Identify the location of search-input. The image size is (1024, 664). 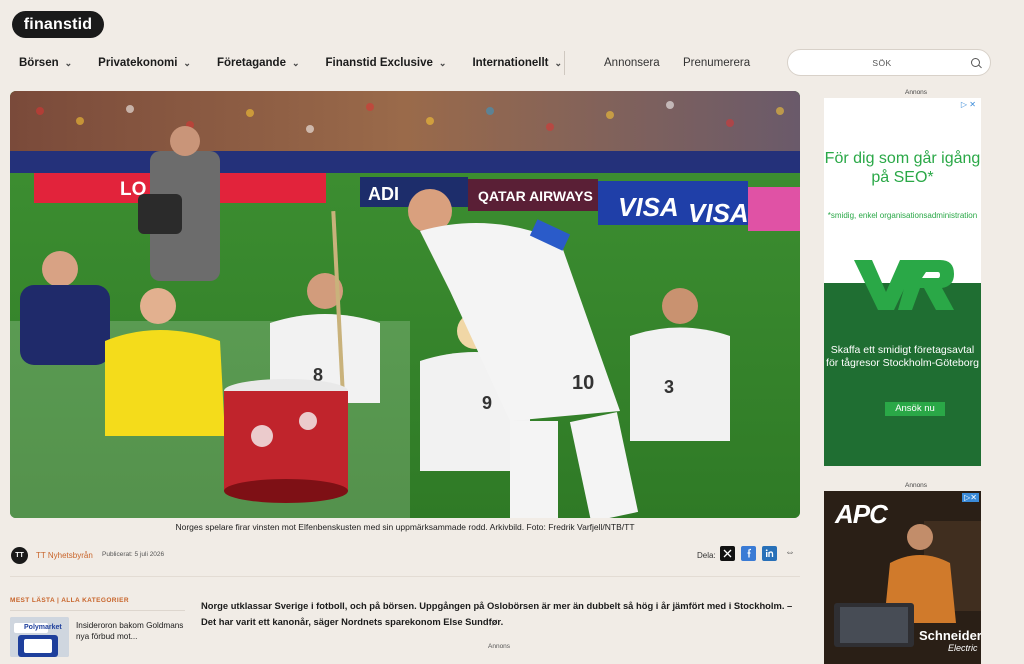
(882, 63).